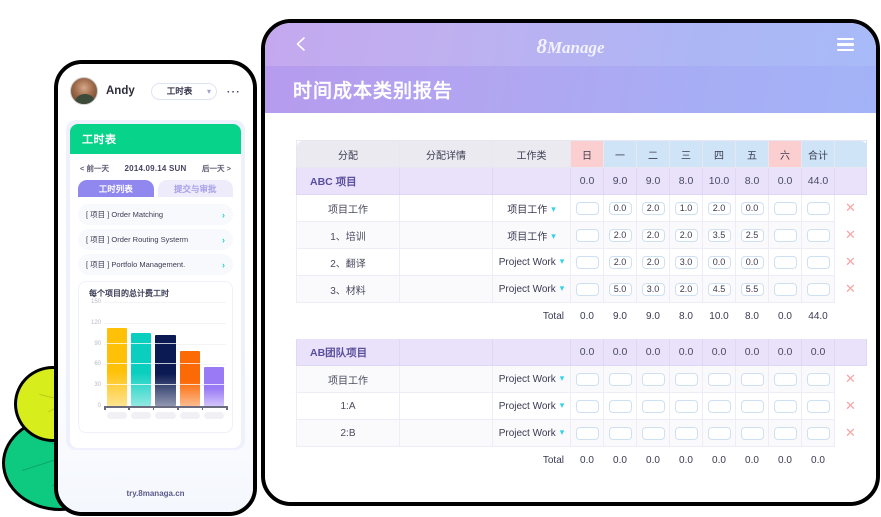  Describe the element at coordinates (84, 91) in the screenshot. I see `user-avatar` at that location.